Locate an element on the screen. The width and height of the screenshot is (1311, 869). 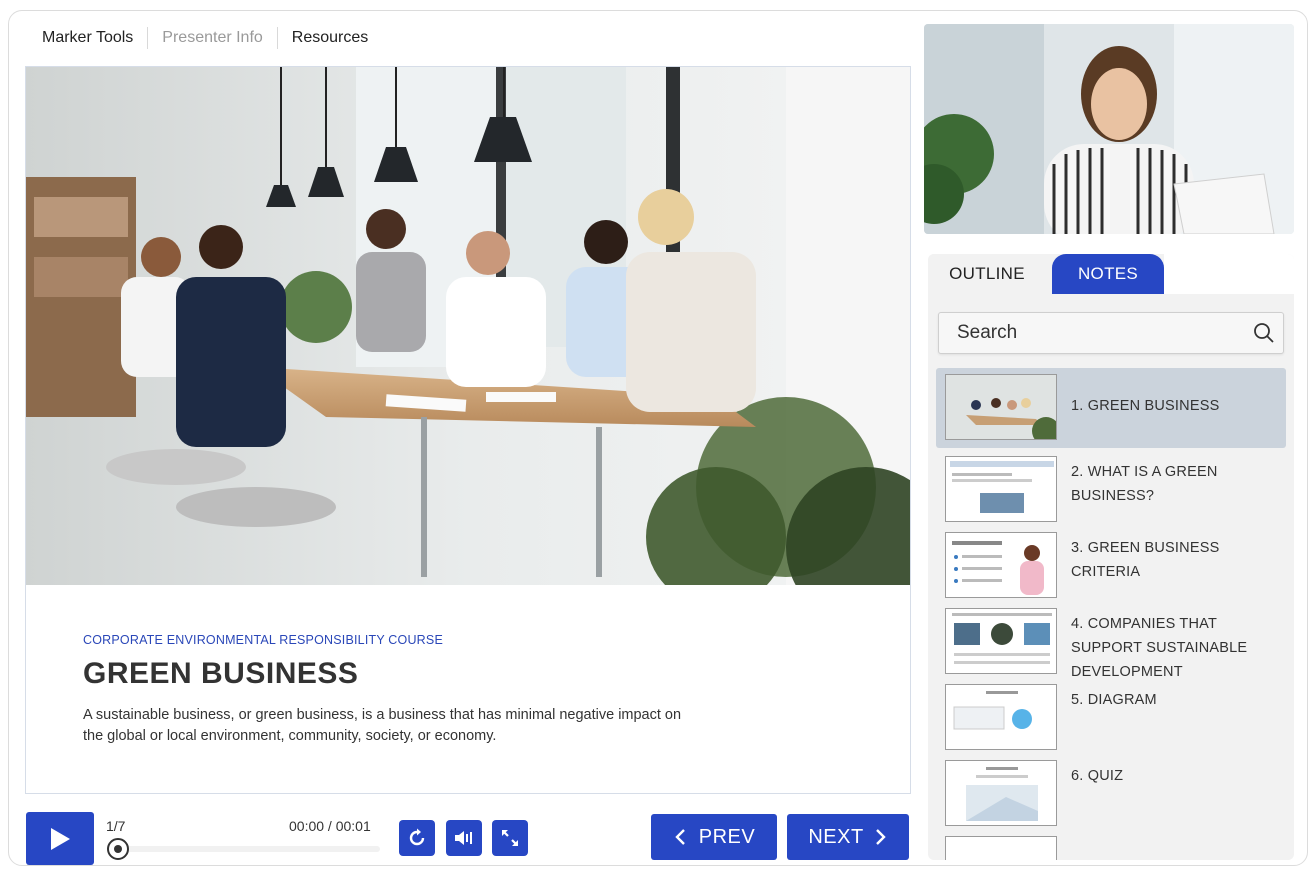
progress-knob is located at coordinates (118, 849).